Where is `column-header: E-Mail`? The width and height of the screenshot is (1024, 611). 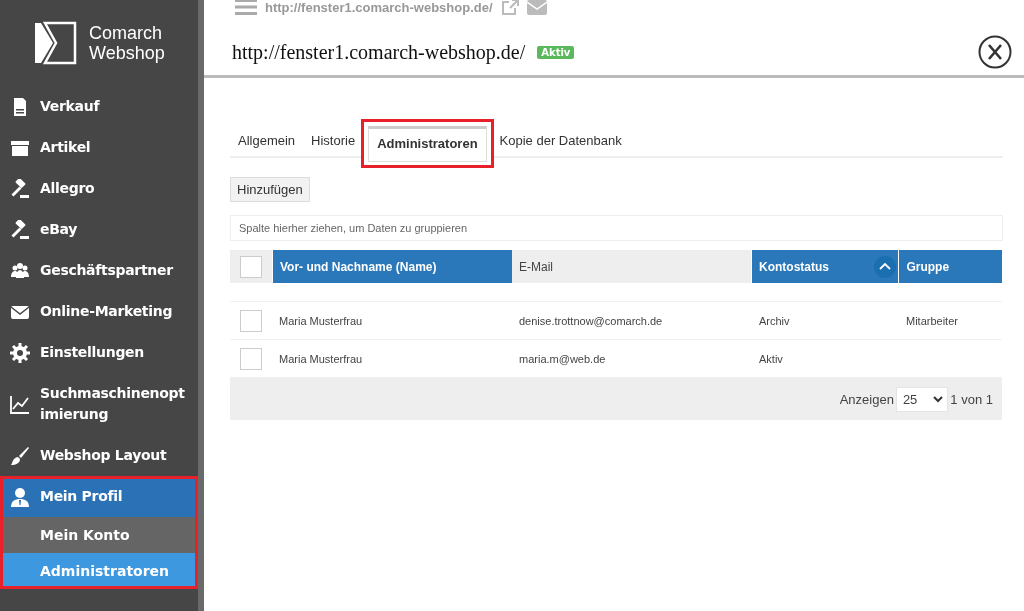
column-header: E-Mail is located at coordinates (631, 266).